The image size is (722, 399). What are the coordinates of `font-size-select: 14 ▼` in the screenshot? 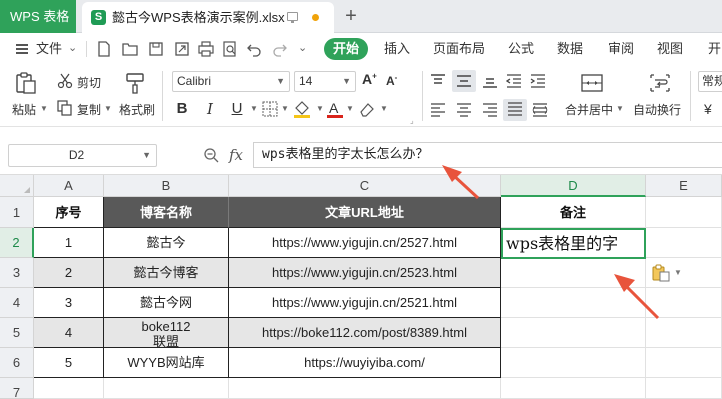 It's located at (325, 81).